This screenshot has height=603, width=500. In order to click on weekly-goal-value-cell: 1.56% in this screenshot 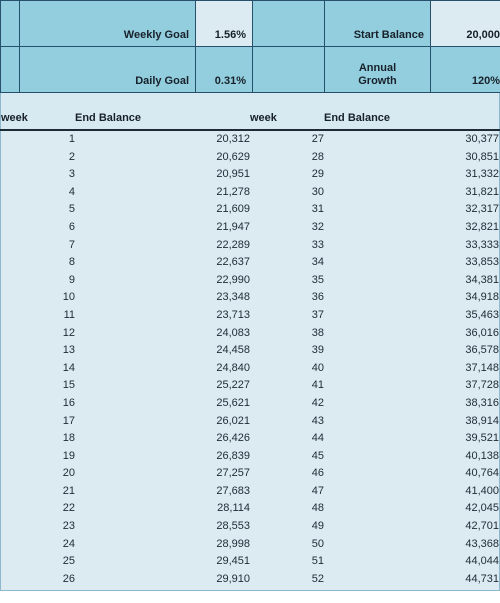, I will do `click(224, 23)`.